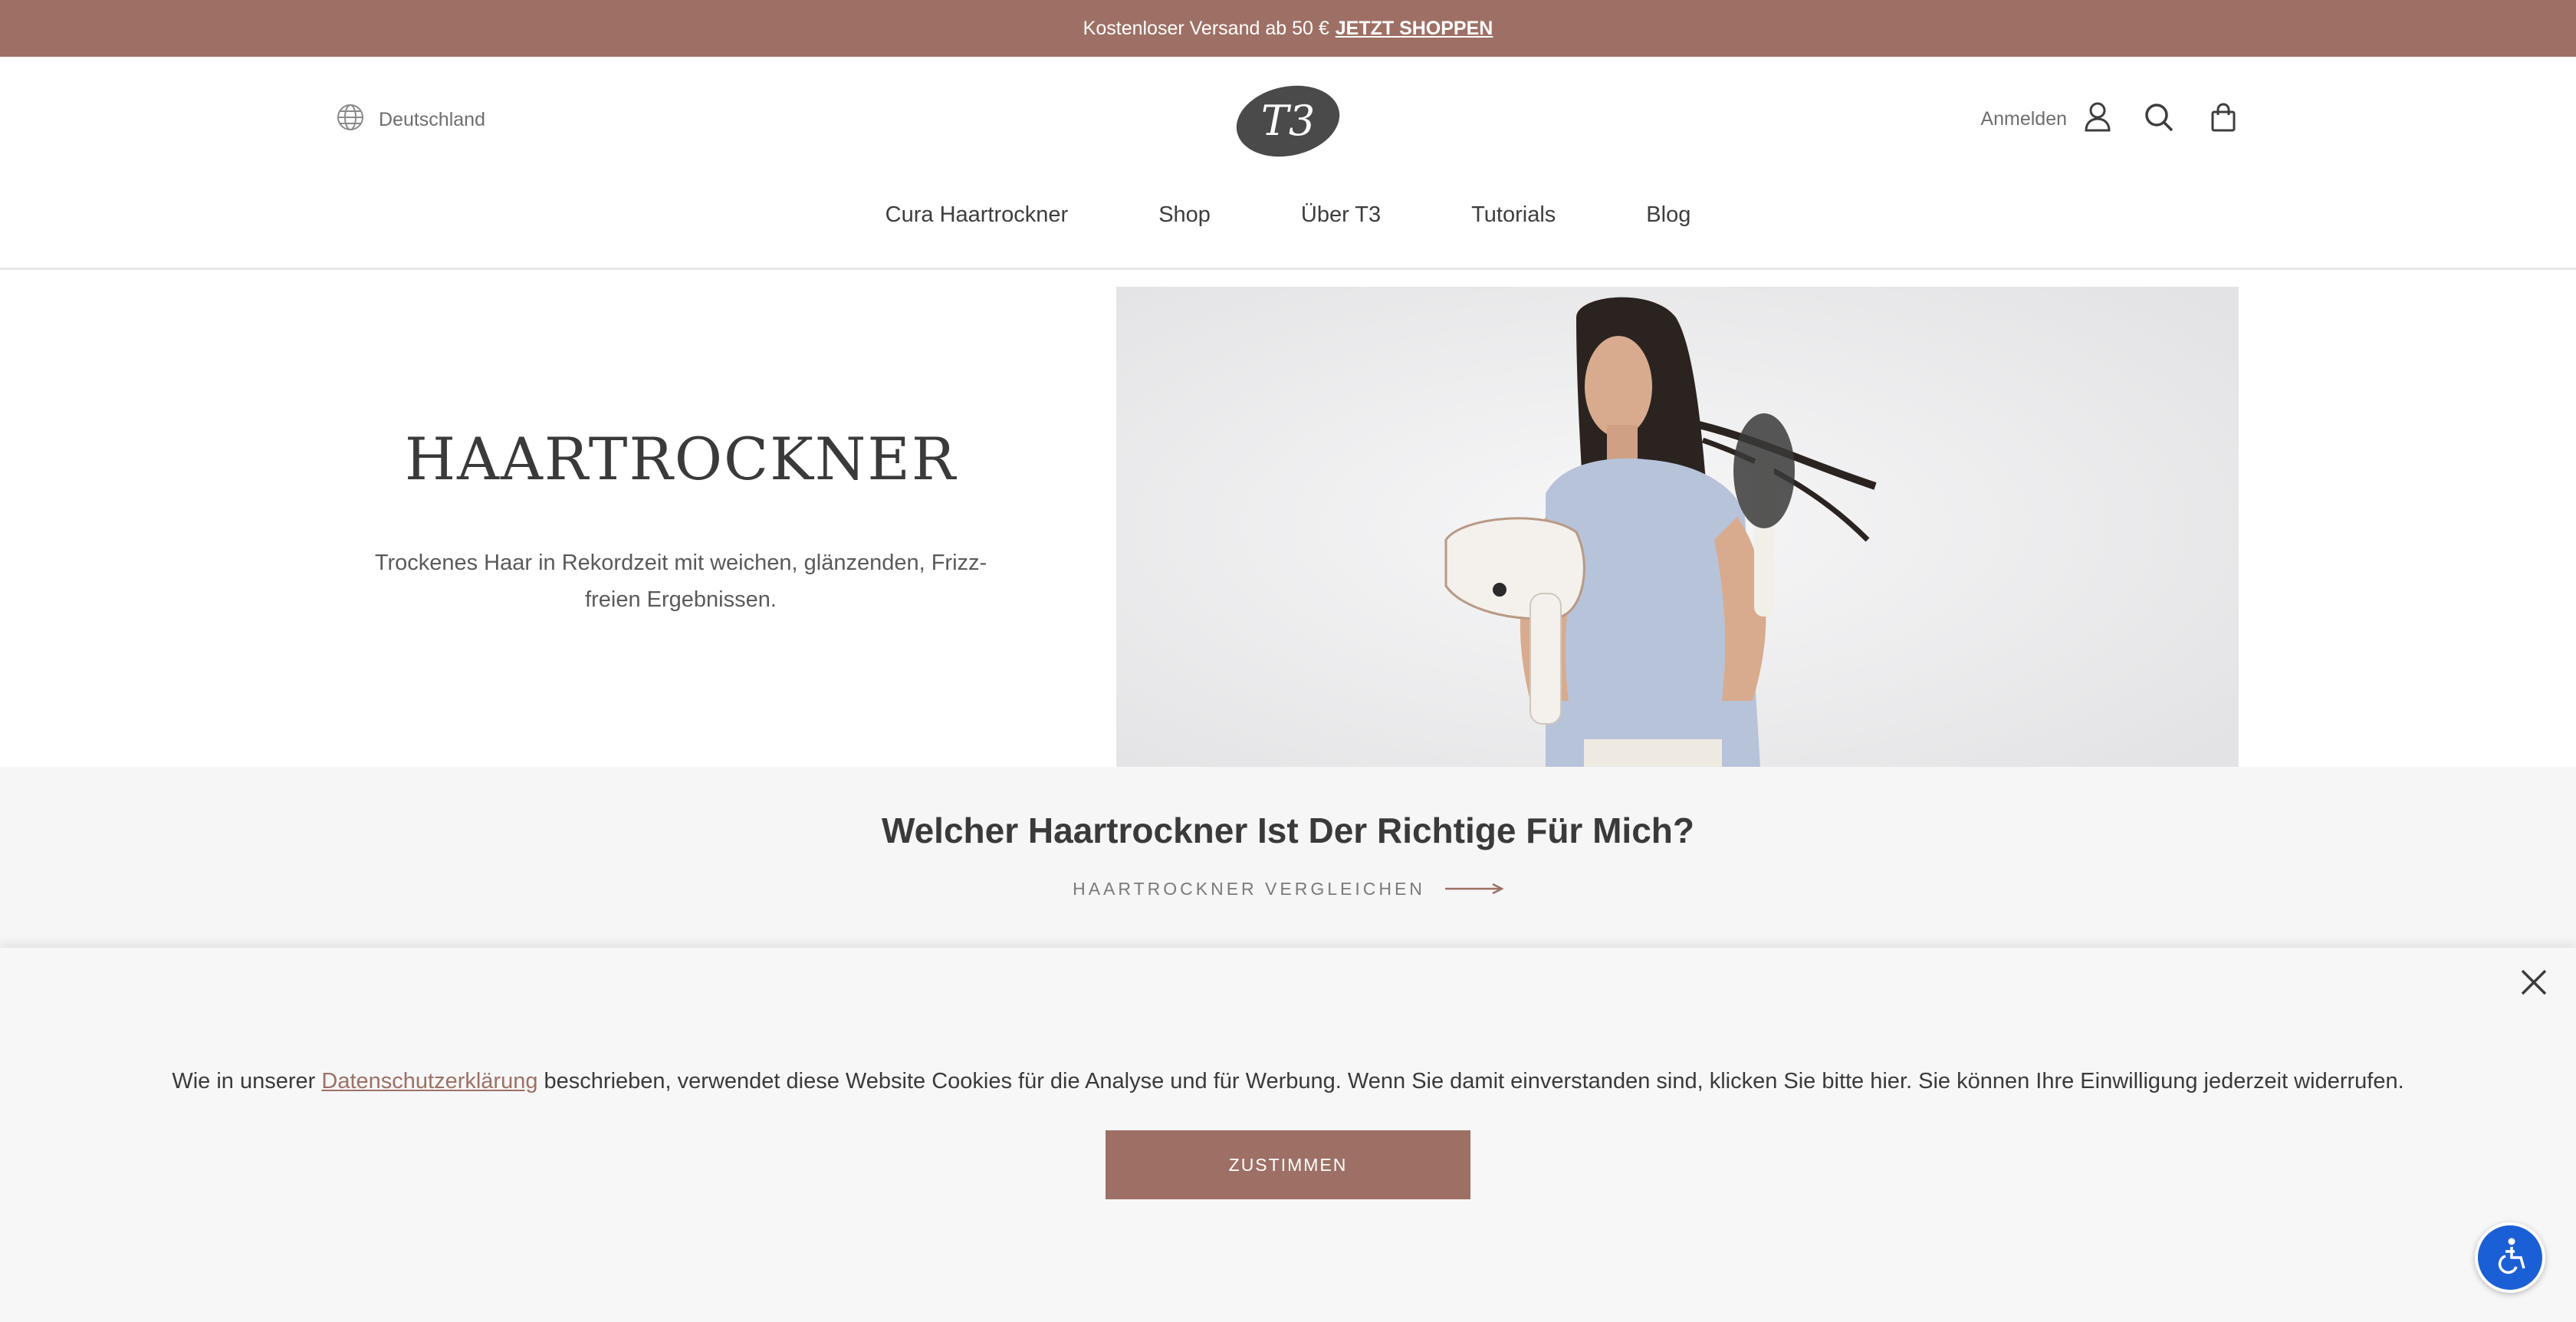 This screenshot has width=2576, height=1322. I want to click on header-utility: Anmelden, so click(2110, 119).